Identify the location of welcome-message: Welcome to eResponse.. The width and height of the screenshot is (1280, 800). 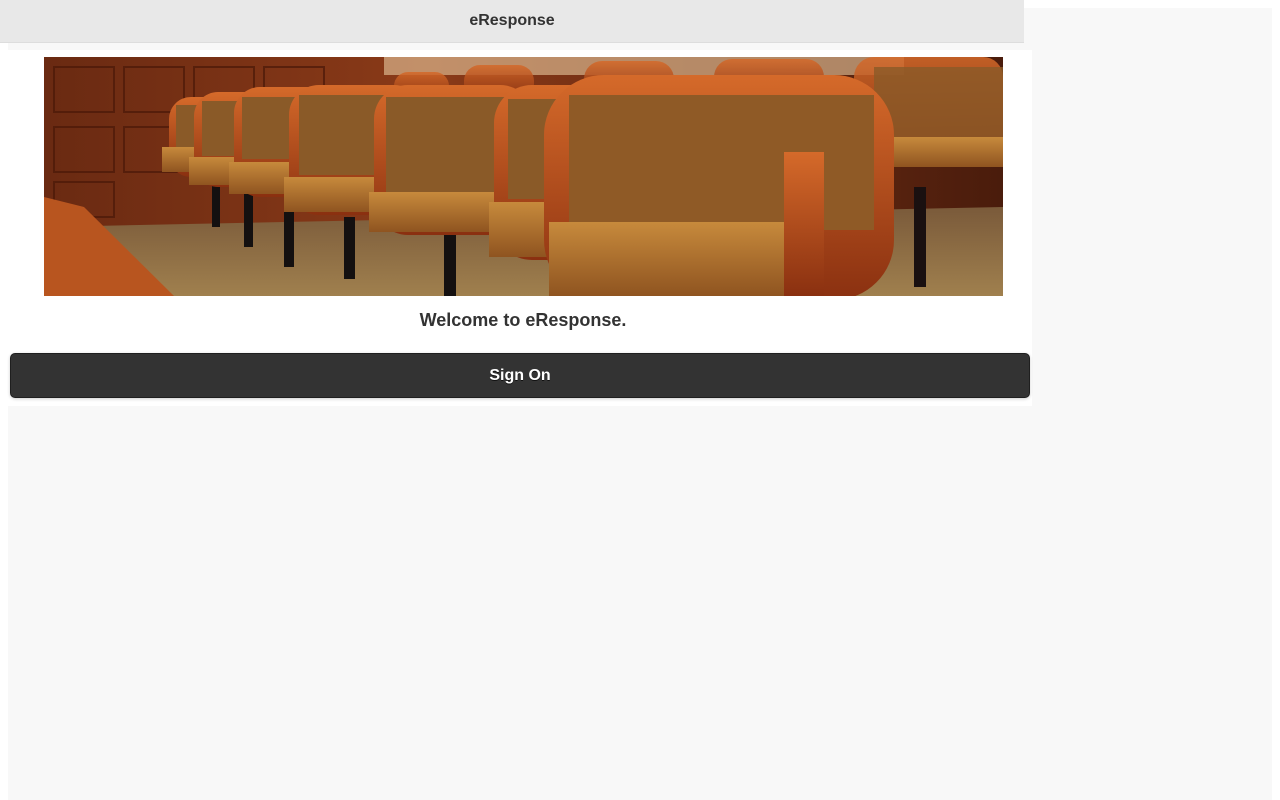
(523, 320).